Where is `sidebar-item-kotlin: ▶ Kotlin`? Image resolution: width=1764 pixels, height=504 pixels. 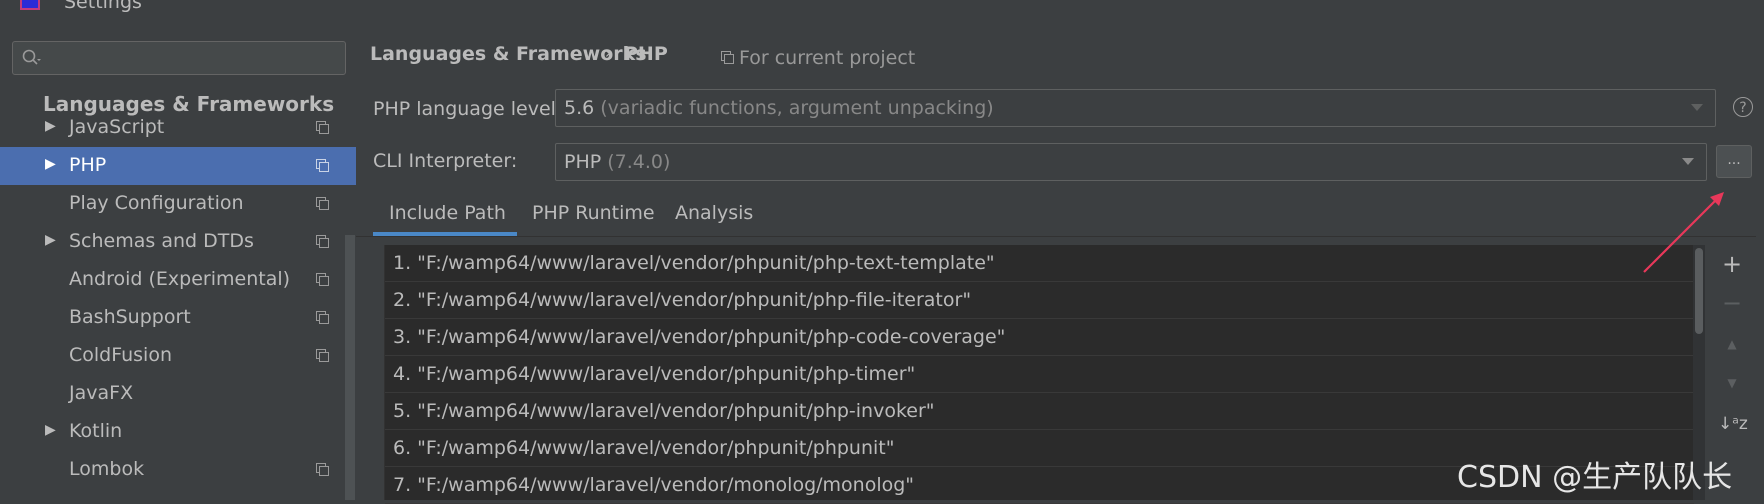 sidebar-item-kotlin: ▶ Kotlin is located at coordinates (178, 432).